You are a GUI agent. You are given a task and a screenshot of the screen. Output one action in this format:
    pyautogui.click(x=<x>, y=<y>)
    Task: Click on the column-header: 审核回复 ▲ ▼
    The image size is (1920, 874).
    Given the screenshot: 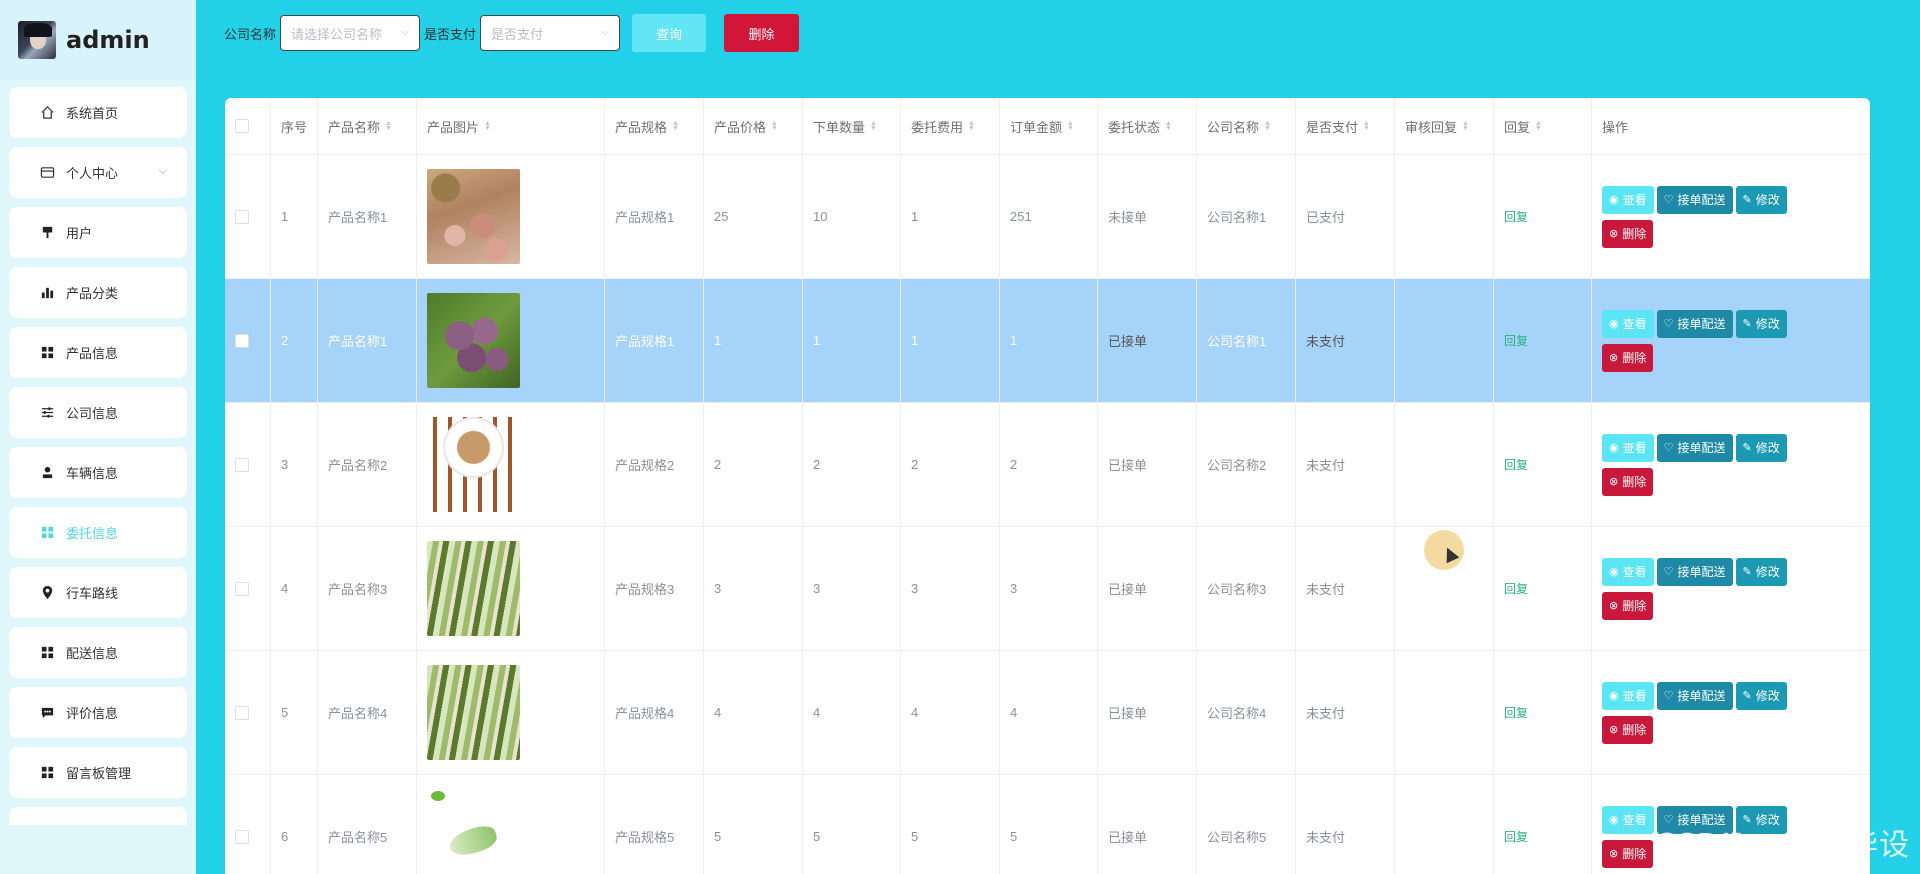 What is the action you would take?
    pyautogui.click(x=1444, y=126)
    